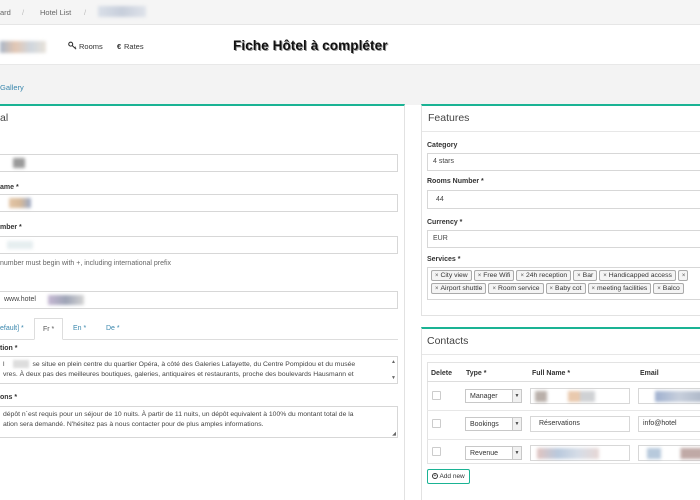 This screenshot has width=700, height=500. I want to click on contact-type-select: Bookings ▼, so click(493, 424).